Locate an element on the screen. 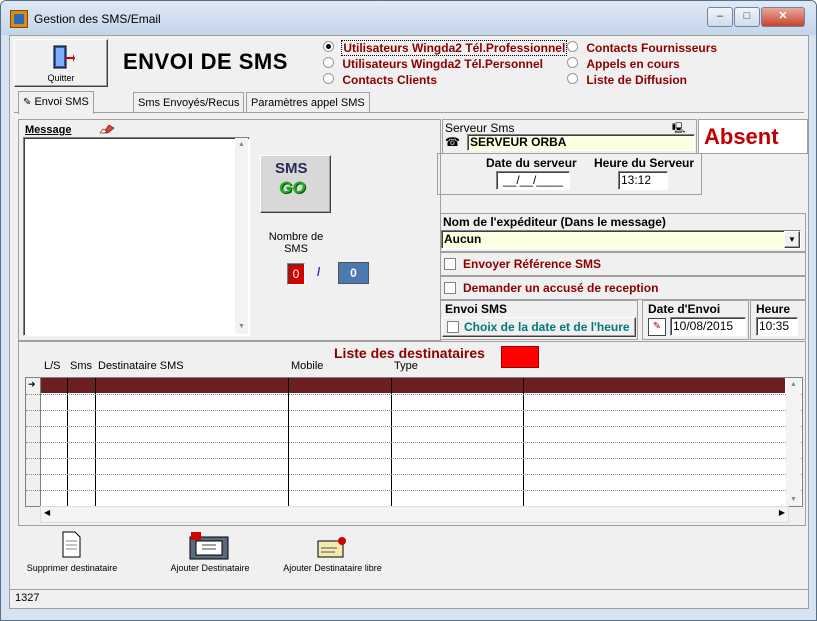  table-row is located at coordinates (413, 385).